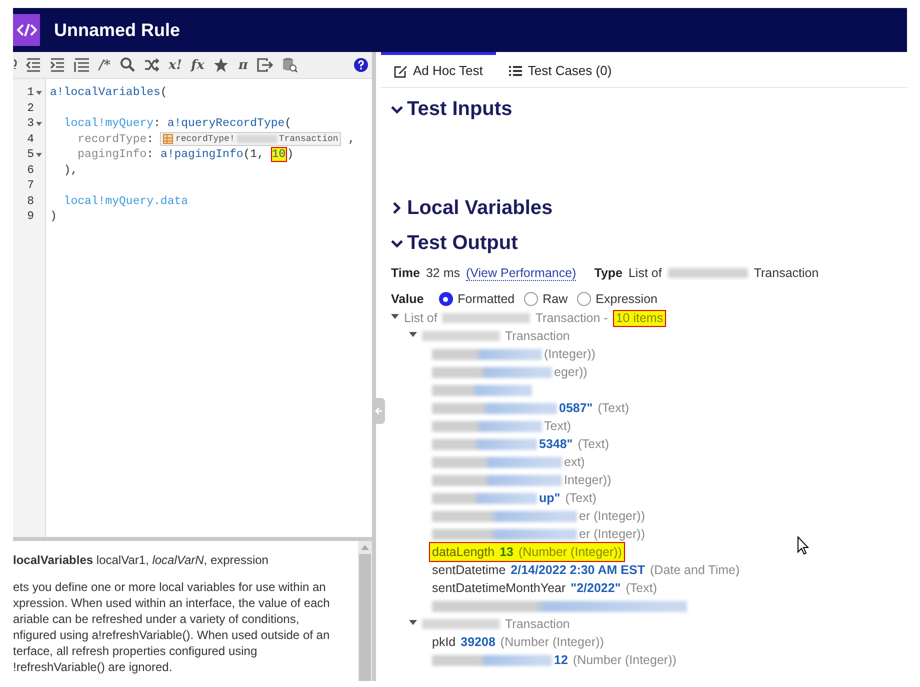  Describe the element at coordinates (30, 140) in the screenshot. I see `line-number: 4` at that location.